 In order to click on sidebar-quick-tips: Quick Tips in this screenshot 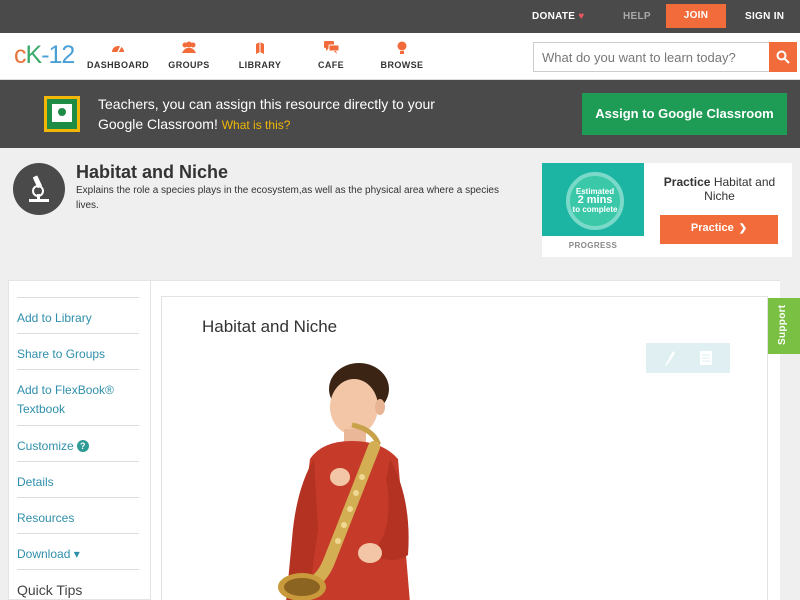, I will do `click(78, 584)`.